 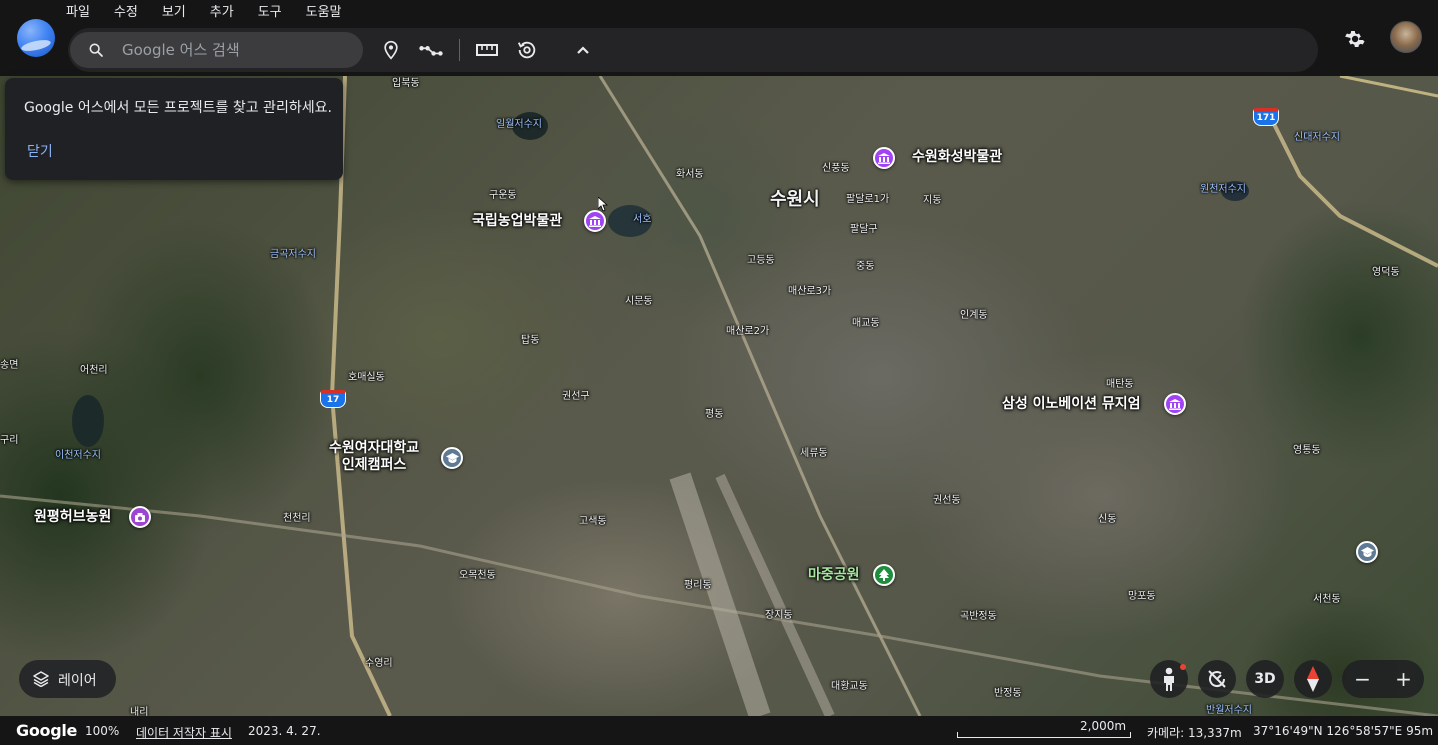 I want to click on place-label: 신대저수지, so click(x=1317, y=137).